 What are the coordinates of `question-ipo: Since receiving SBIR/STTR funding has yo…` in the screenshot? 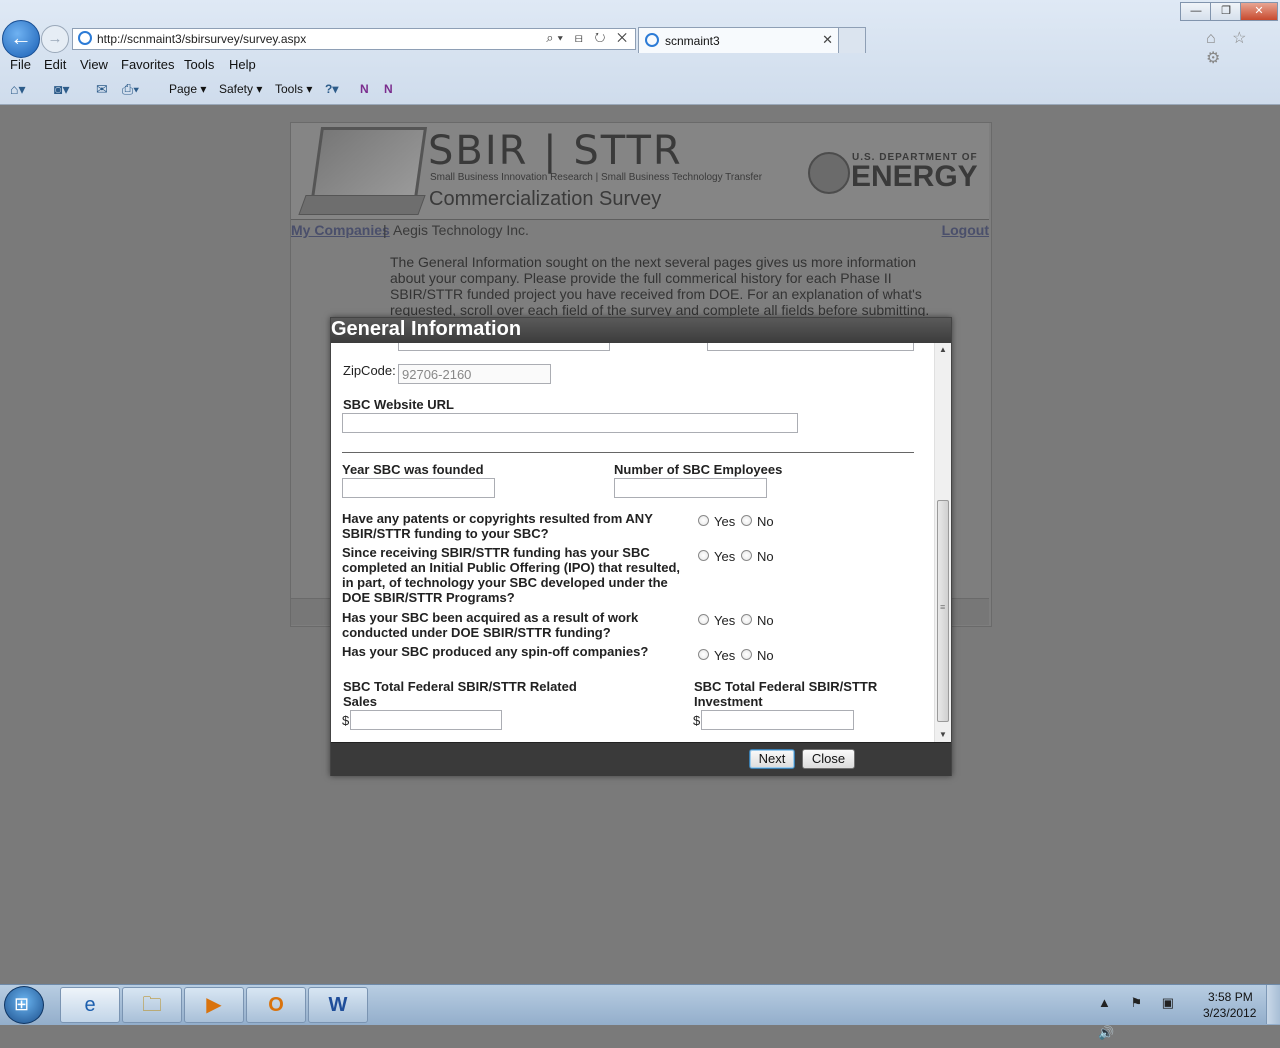 It's located at (511, 575).